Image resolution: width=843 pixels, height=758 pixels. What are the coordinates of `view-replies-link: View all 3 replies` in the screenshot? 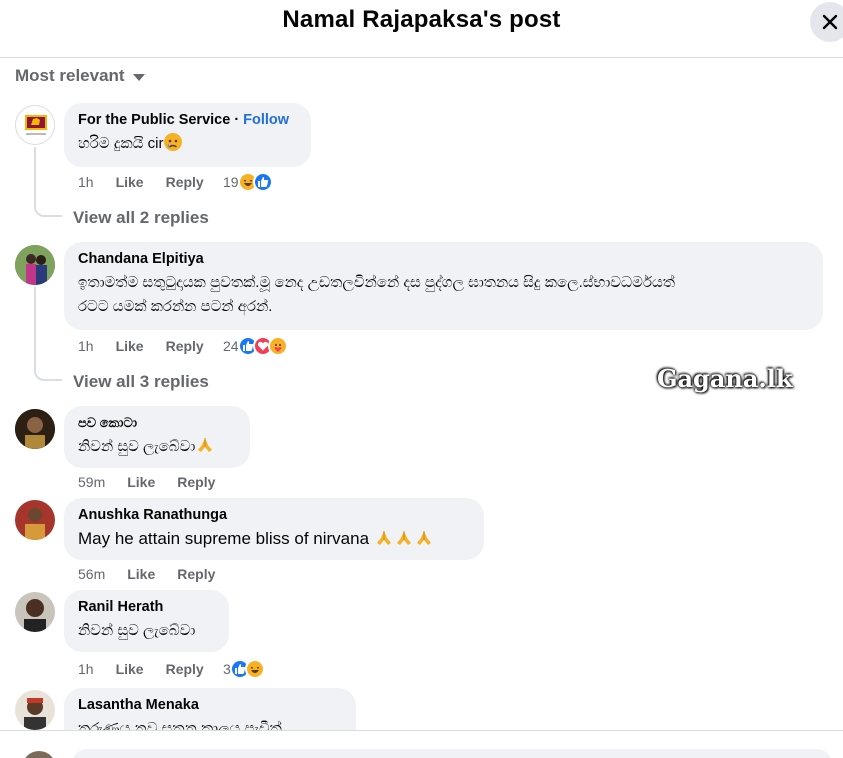 It's located at (141, 382).